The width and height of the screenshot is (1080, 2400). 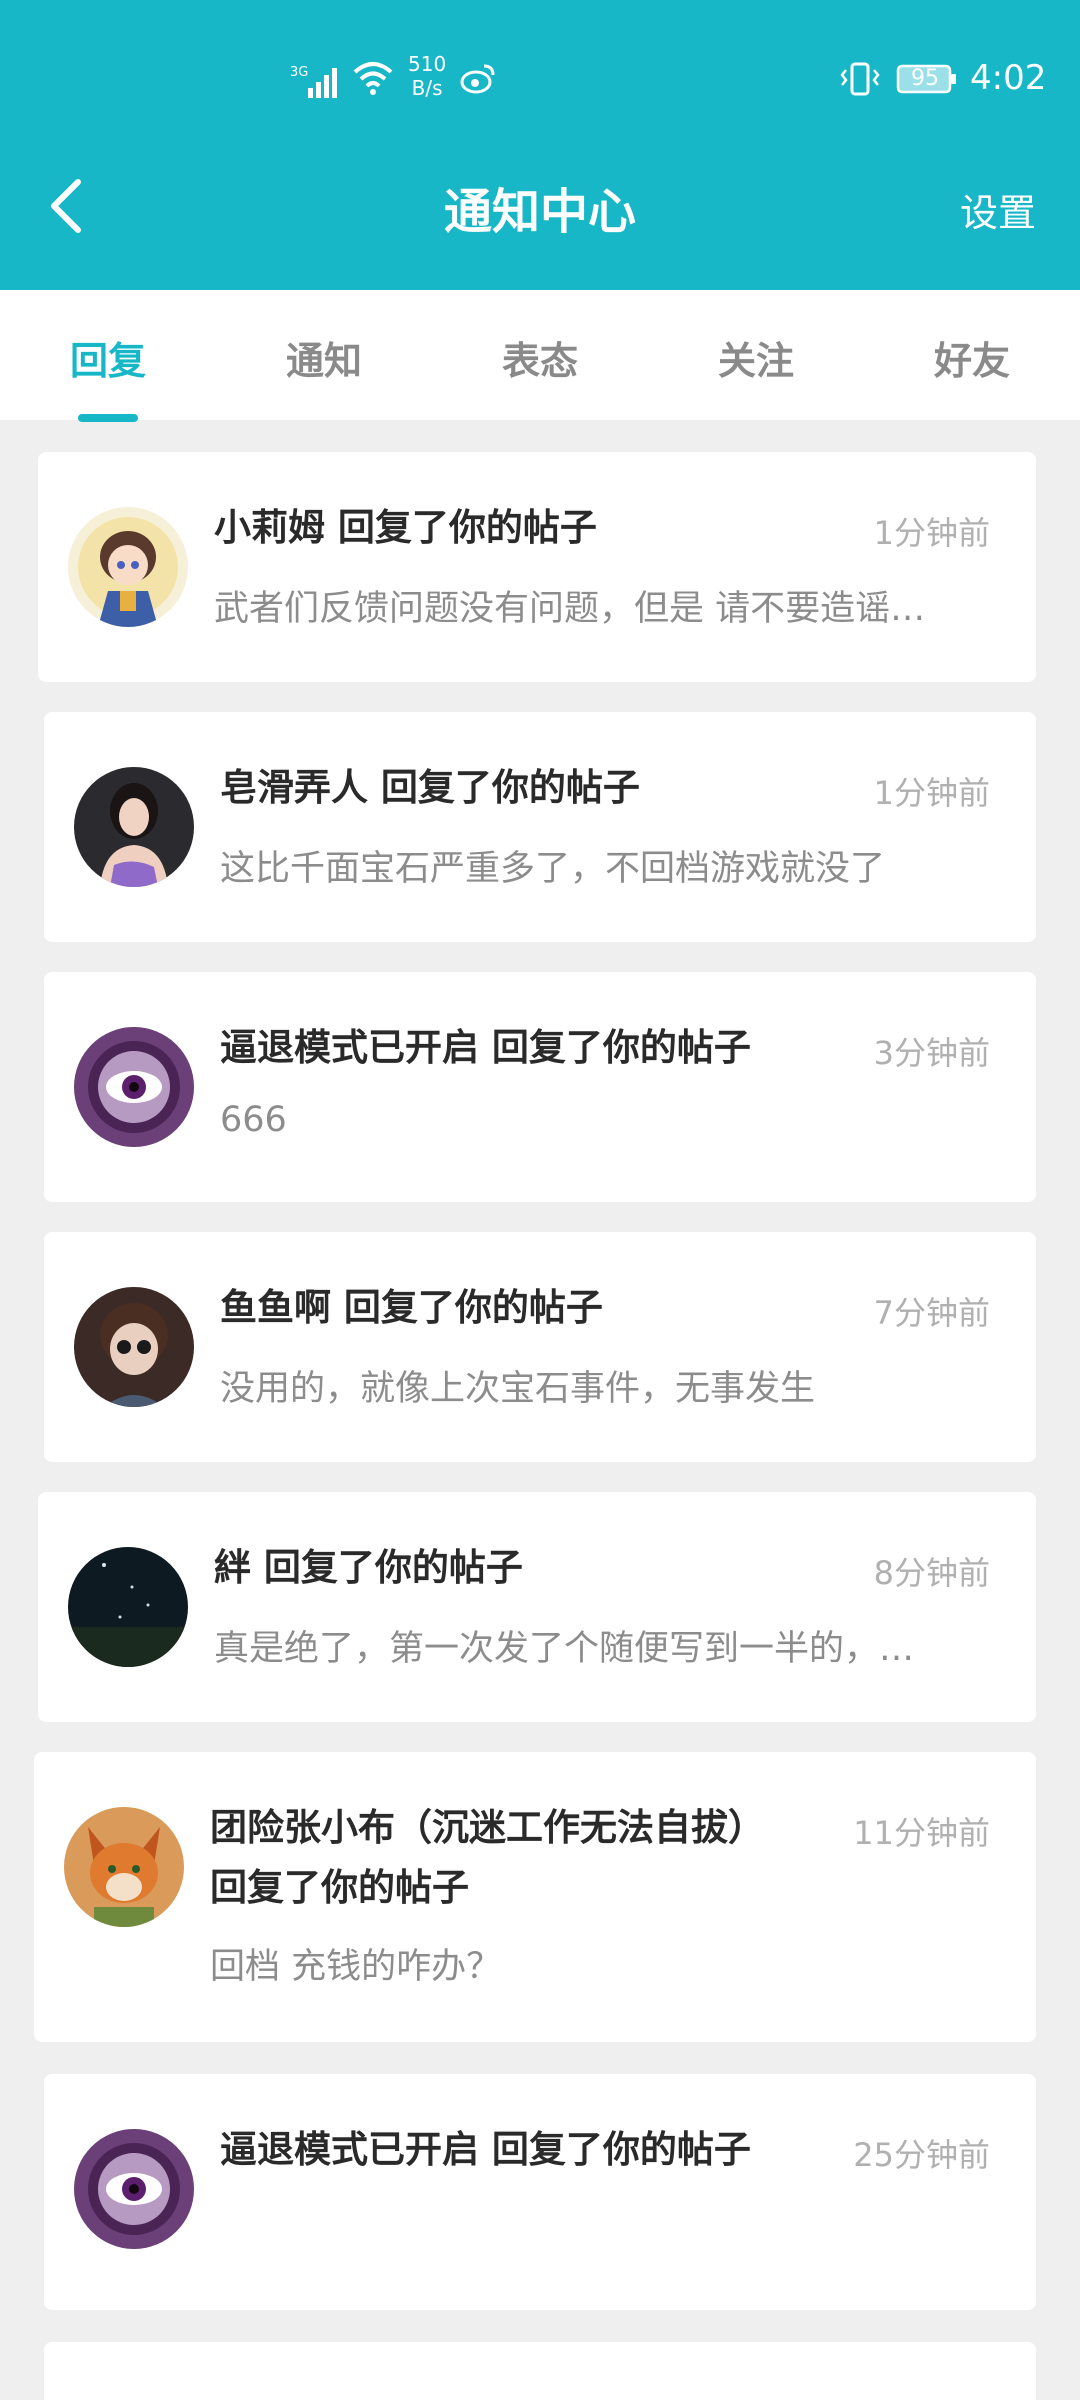 I want to click on notification-time: 25分钟前, so click(x=921, y=2155).